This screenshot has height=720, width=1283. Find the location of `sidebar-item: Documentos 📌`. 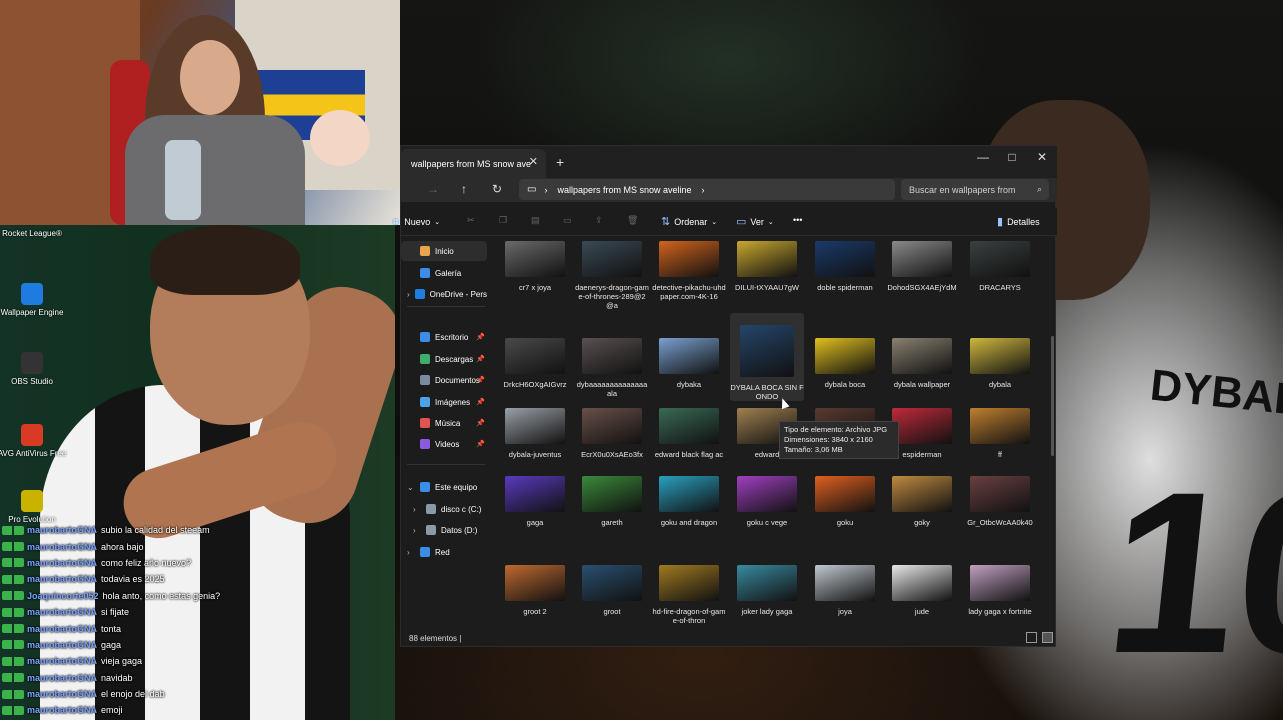

sidebar-item: Documentos 📌 is located at coordinates (444, 380).